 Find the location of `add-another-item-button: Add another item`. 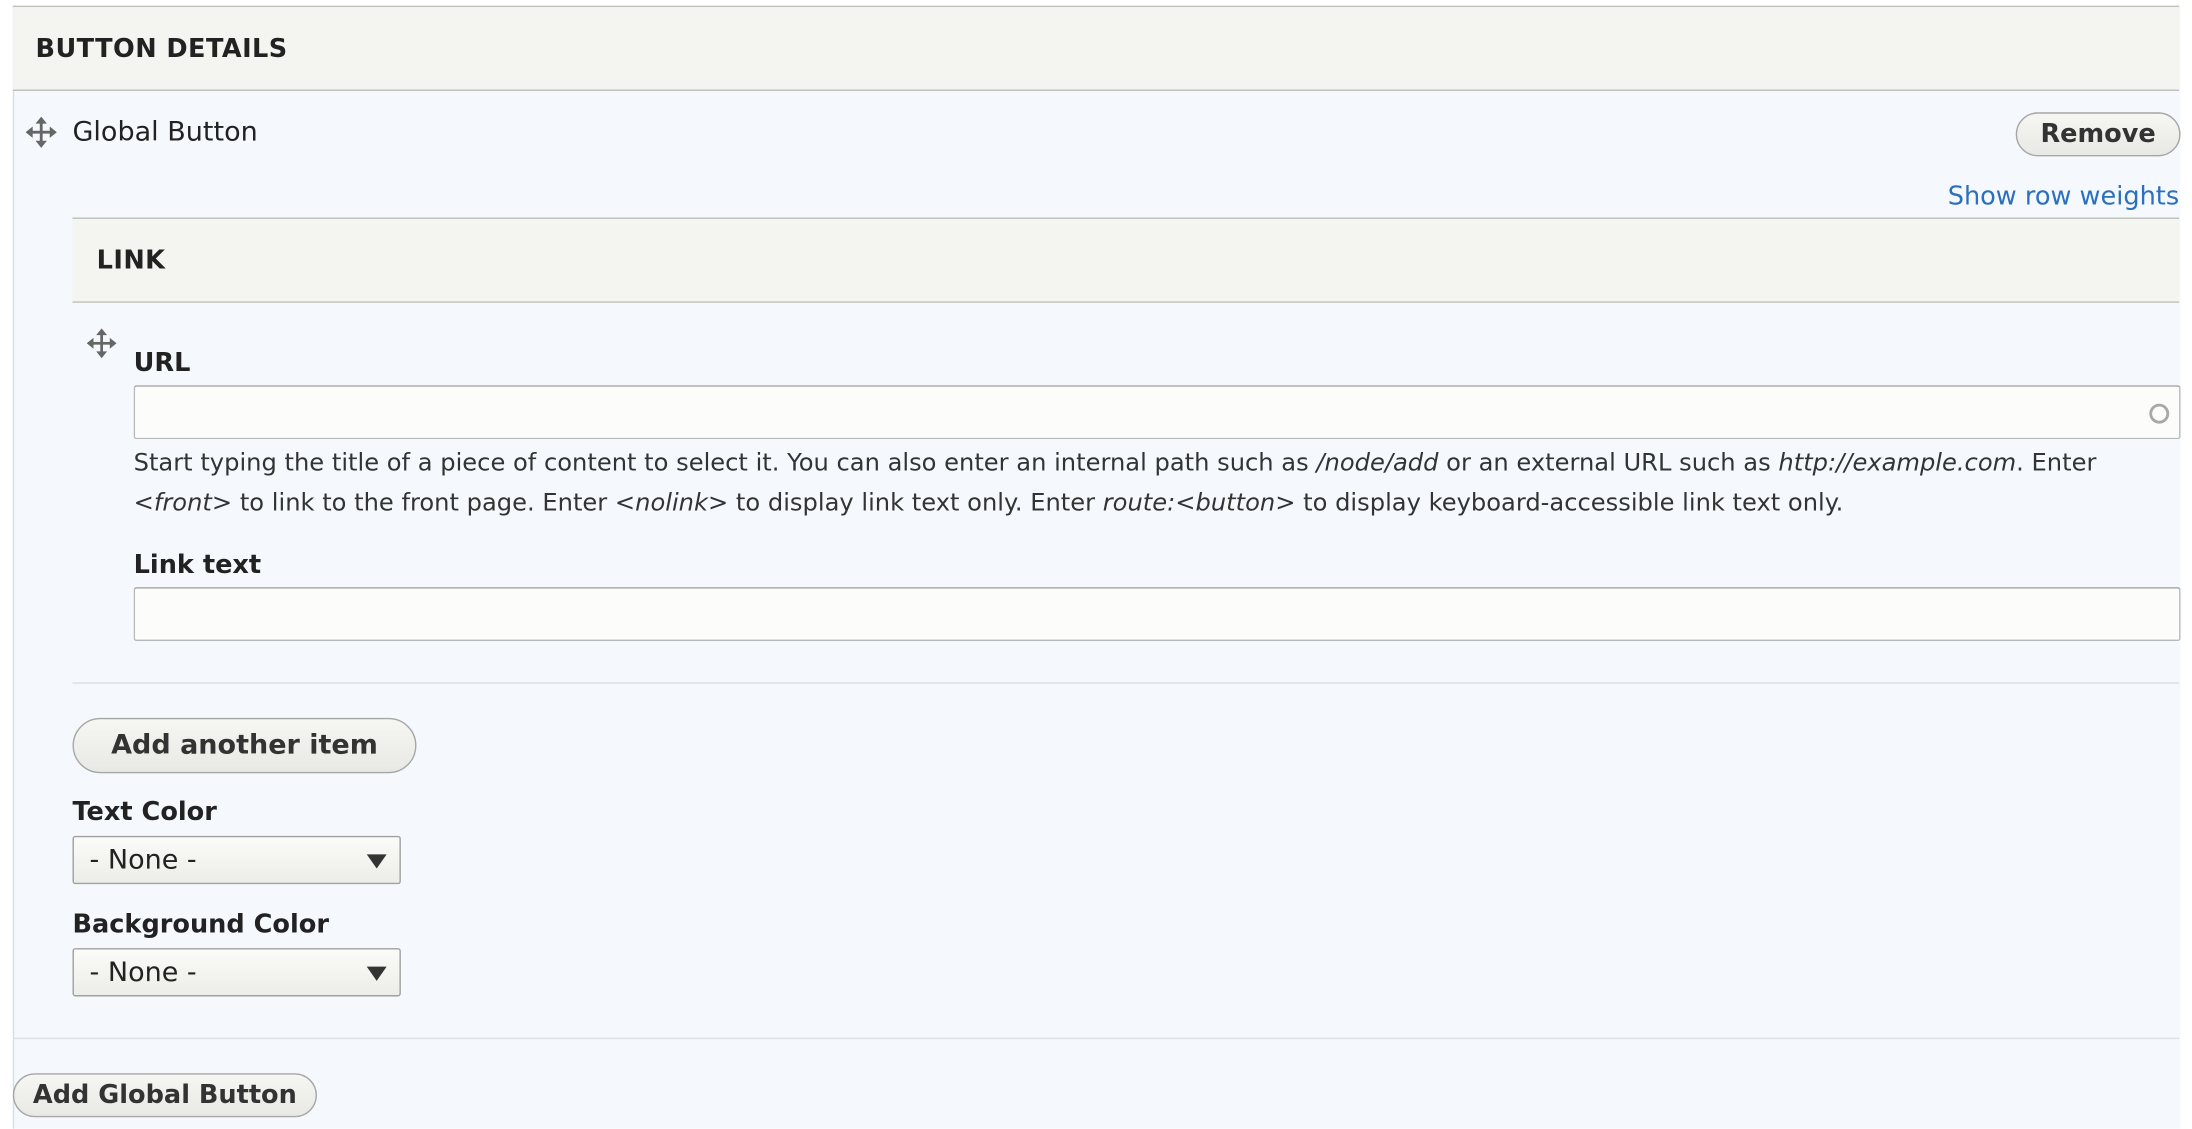

add-another-item-button: Add another item is located at coordinates (244, 745).